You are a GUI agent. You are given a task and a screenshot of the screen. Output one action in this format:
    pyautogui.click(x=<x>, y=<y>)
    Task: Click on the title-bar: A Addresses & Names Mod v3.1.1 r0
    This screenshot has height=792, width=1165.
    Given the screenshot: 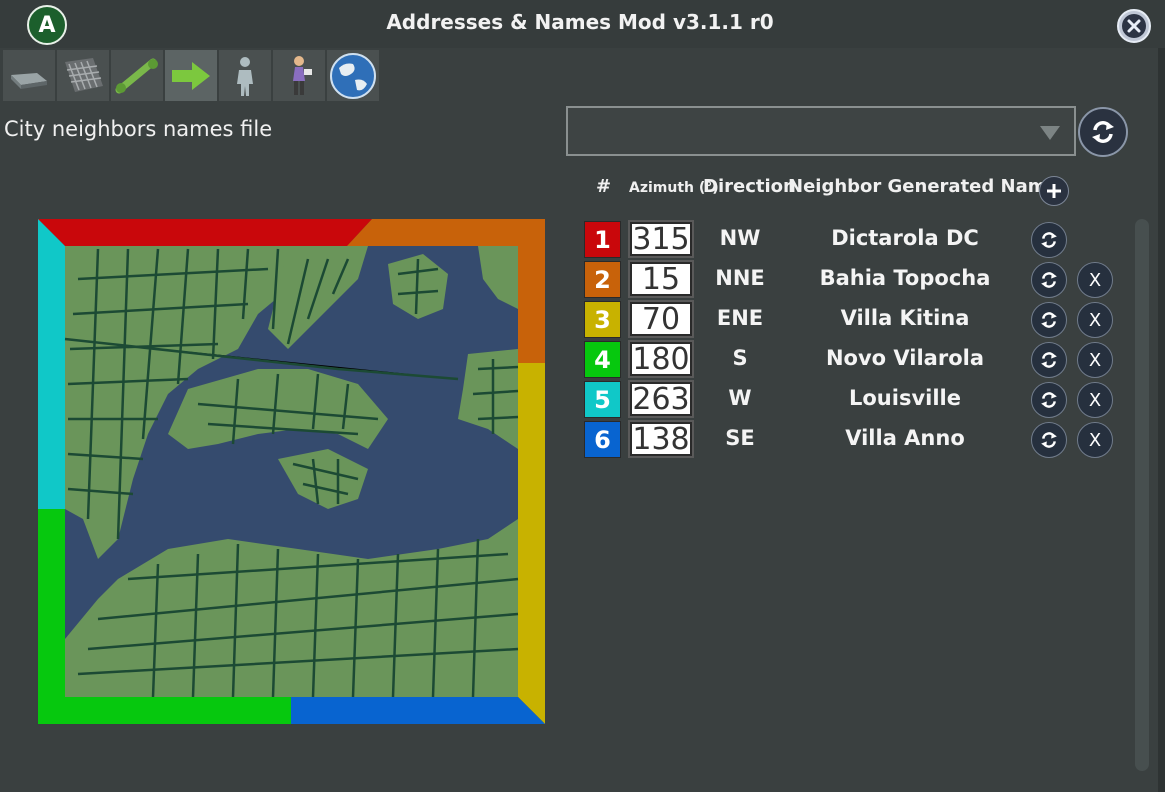 What is the action you would take?
    pyautogui.click(x=582, y=24)
    